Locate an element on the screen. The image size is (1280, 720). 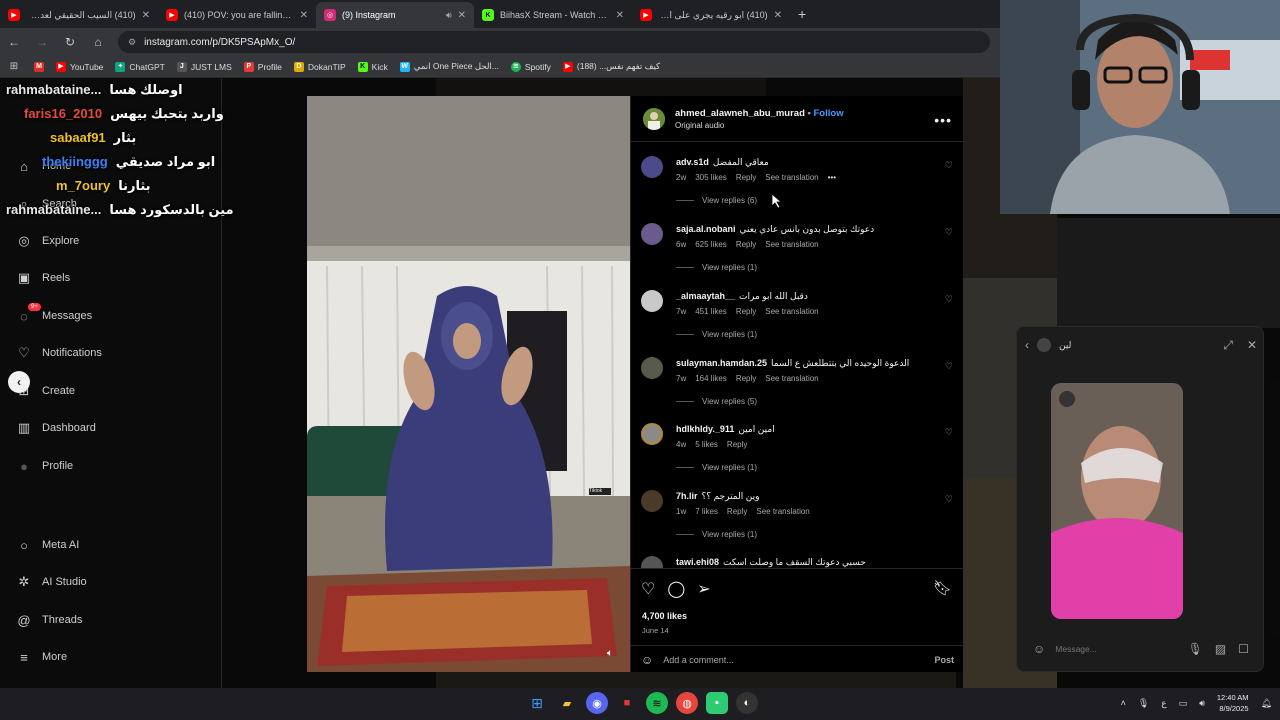
volume-icon: 🔊︎ is located at coordinates (1202, 703).